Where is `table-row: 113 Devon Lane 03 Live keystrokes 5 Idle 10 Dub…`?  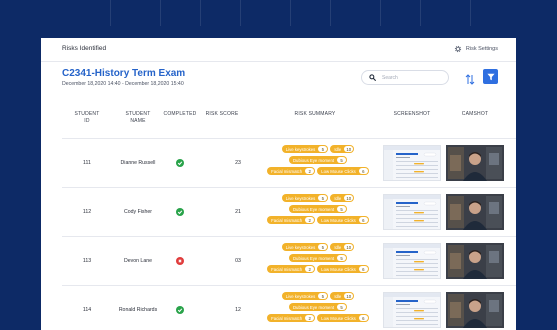
table-row: 113 Devon Lane 03 Live keystrokes 5 Idle 10 Dub… is located at coordinates (289, 260).